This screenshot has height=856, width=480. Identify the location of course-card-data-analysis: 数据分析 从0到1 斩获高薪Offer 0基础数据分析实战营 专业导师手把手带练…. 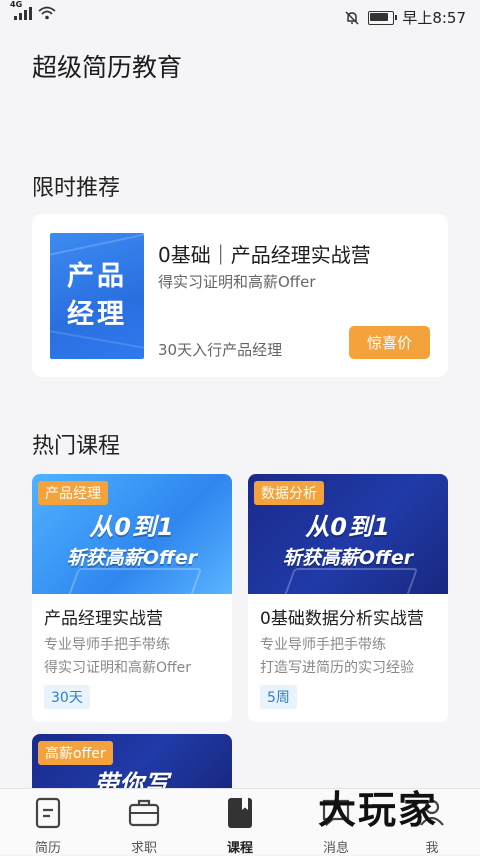
(348, 598).